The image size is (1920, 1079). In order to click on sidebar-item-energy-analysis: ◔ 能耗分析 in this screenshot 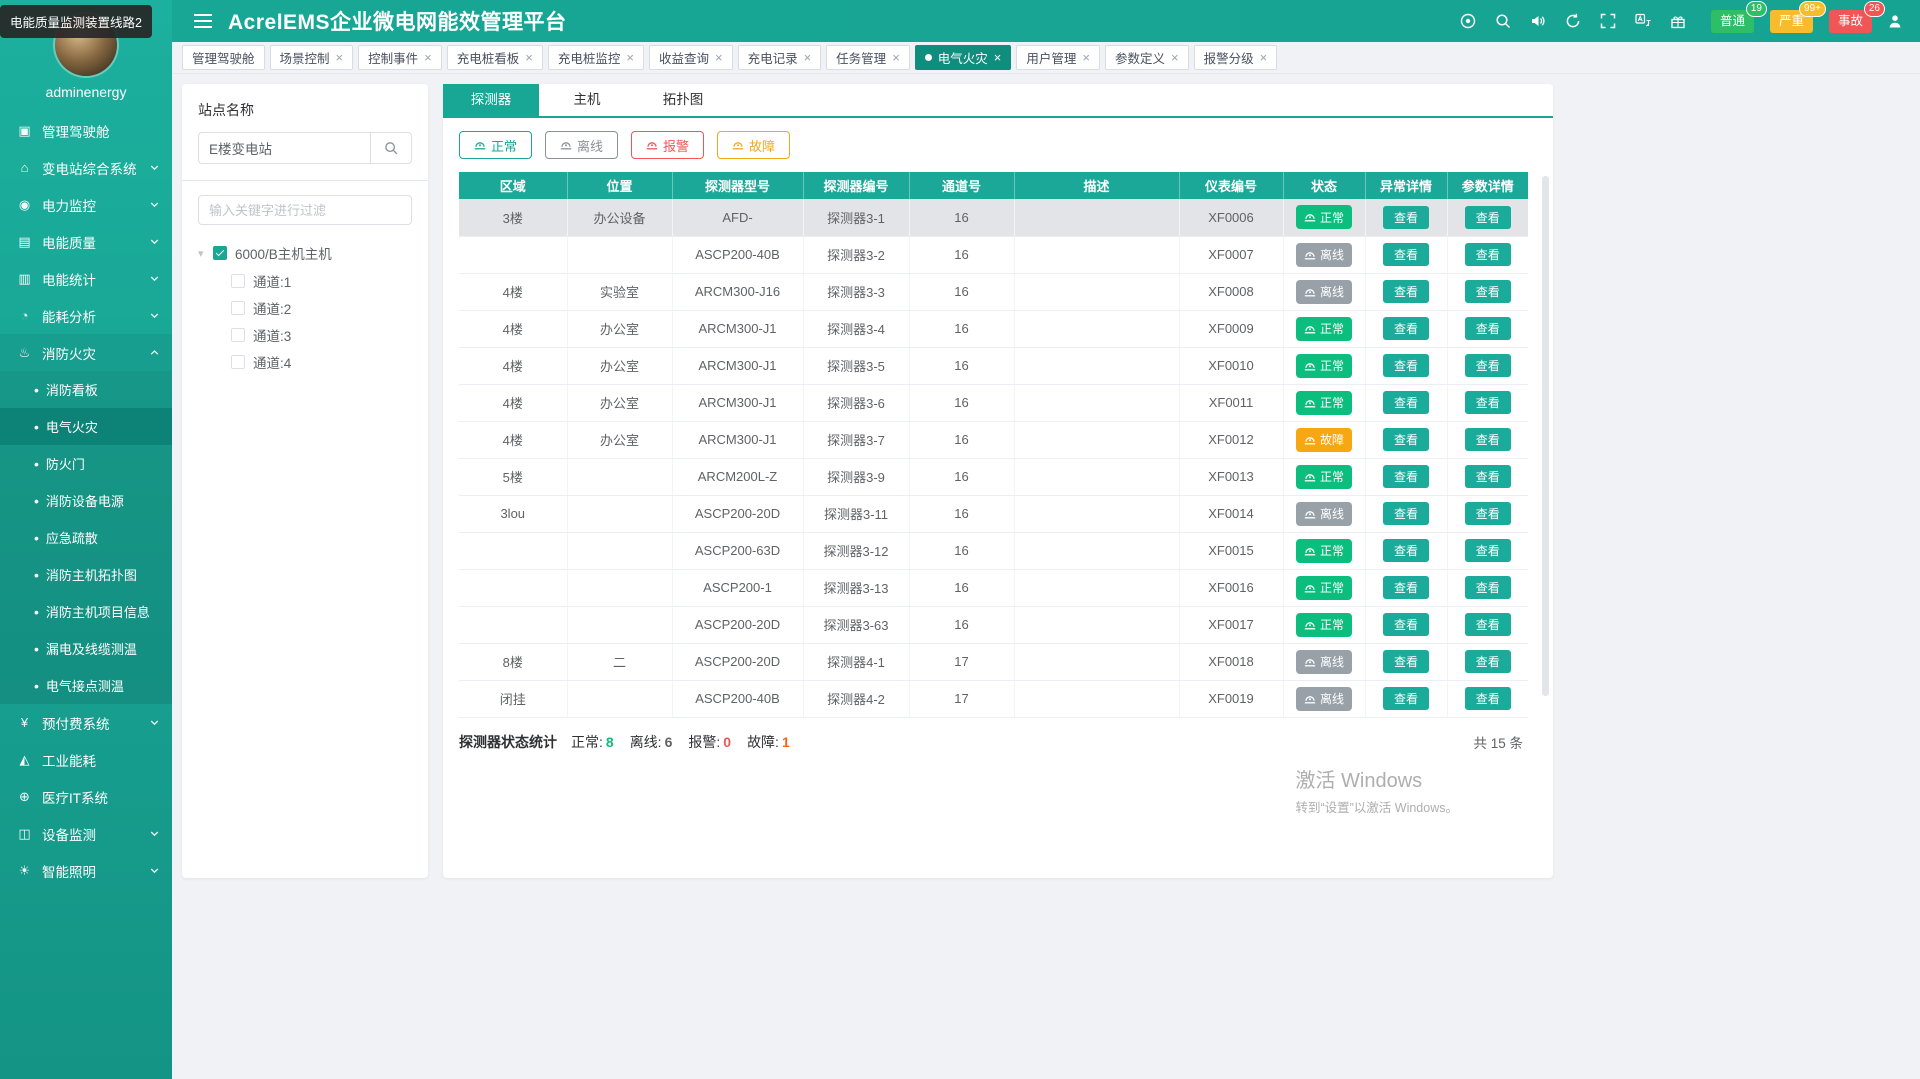, I will do `click(86, 315)`.